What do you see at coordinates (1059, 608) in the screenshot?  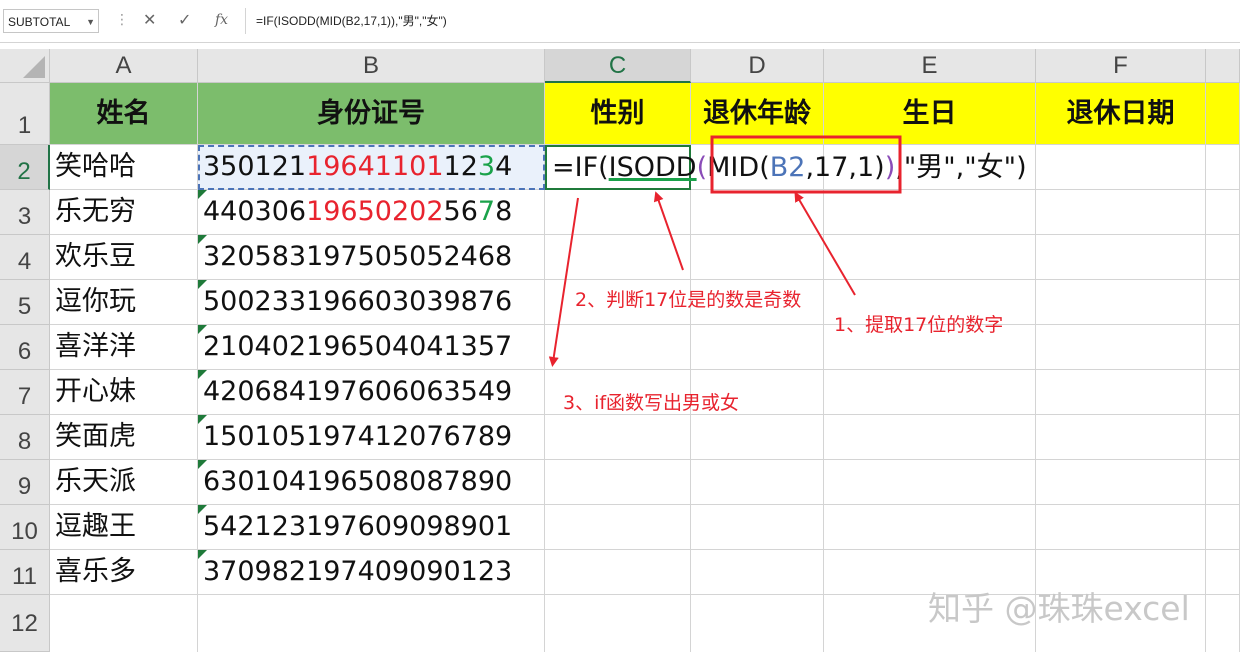 I see `watermark: 知乎 @珠珠excel` at bounding box center [1059, 608].